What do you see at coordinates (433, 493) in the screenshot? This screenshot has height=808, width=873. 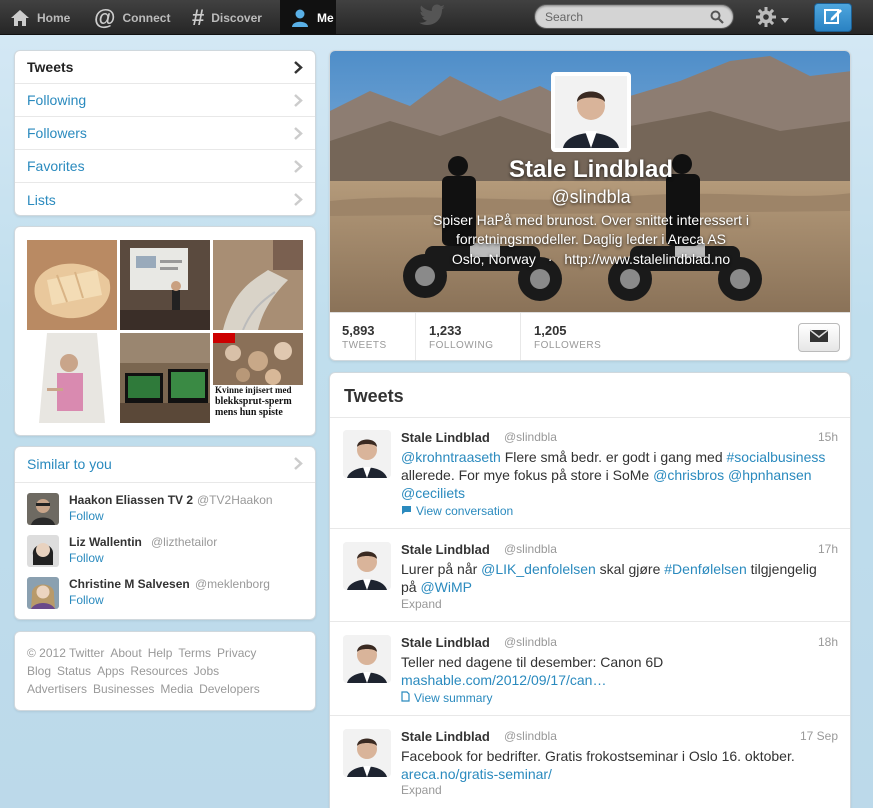 I see `mention-link: @ceciliets` at bounding box center [433, 493].